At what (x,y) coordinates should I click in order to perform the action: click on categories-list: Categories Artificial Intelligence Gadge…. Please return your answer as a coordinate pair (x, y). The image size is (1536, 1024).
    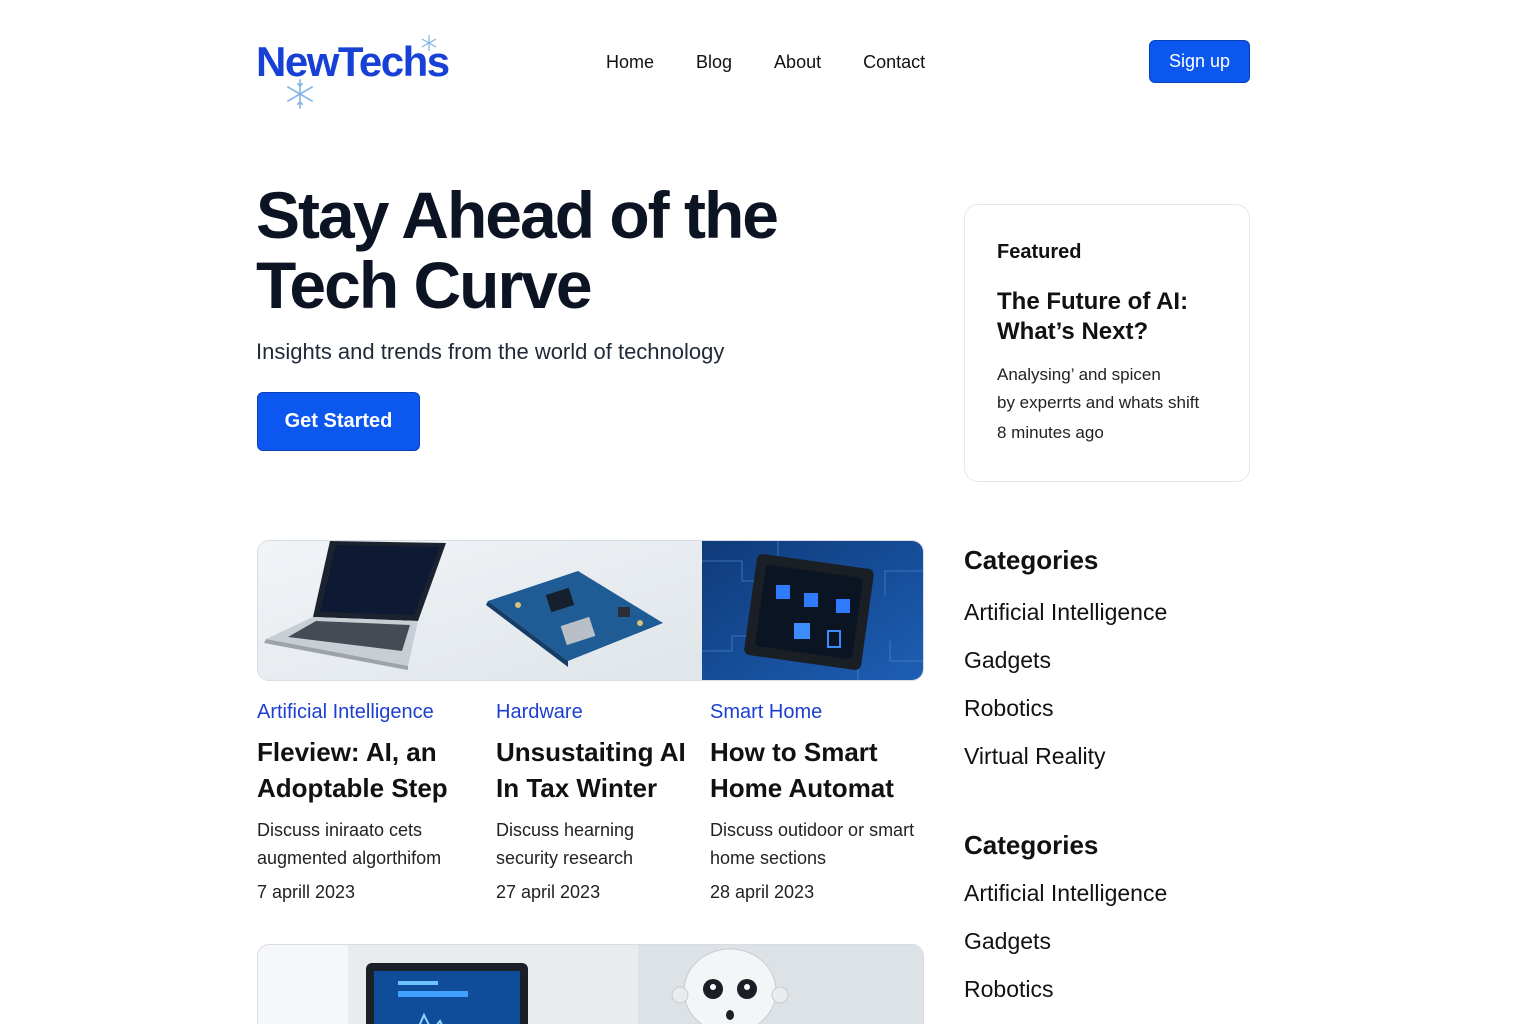
    Looking at the image, I should click on (1065, 662).